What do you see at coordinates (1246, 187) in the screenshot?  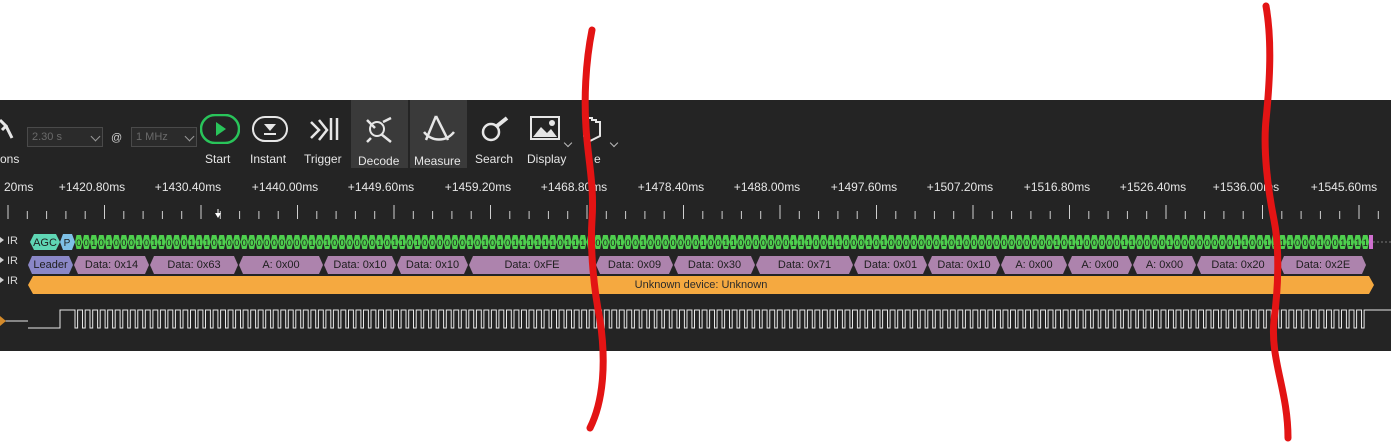 I see `time-tick-label: +1536.00ms` at bounding box center [1246, 187].